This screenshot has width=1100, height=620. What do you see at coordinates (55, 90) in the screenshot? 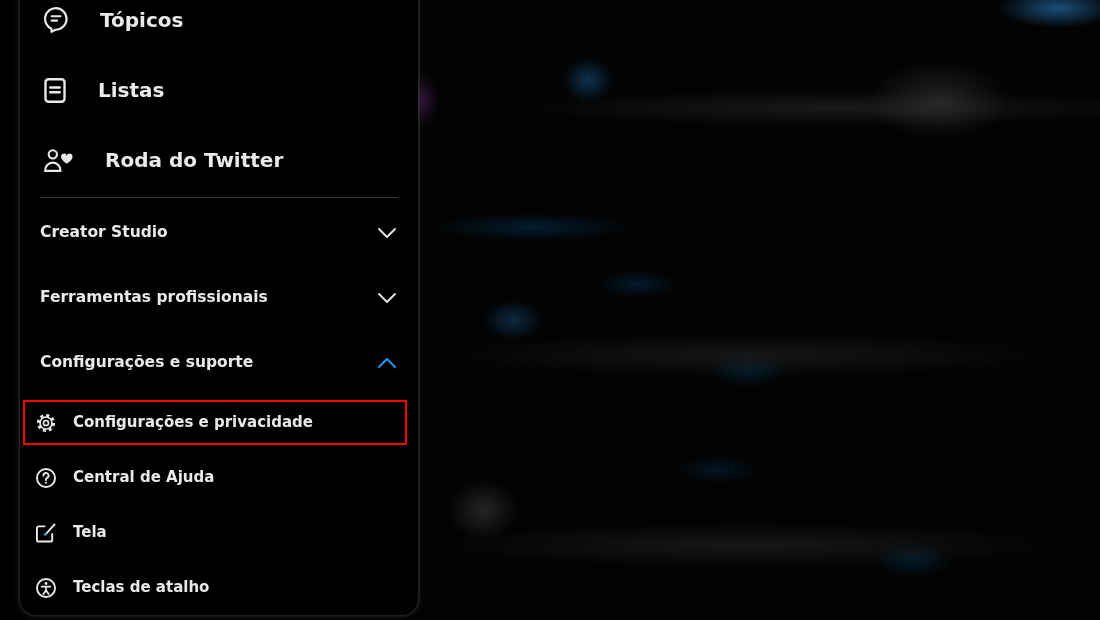
I see `list-icon` at bounding box center [55, 90].